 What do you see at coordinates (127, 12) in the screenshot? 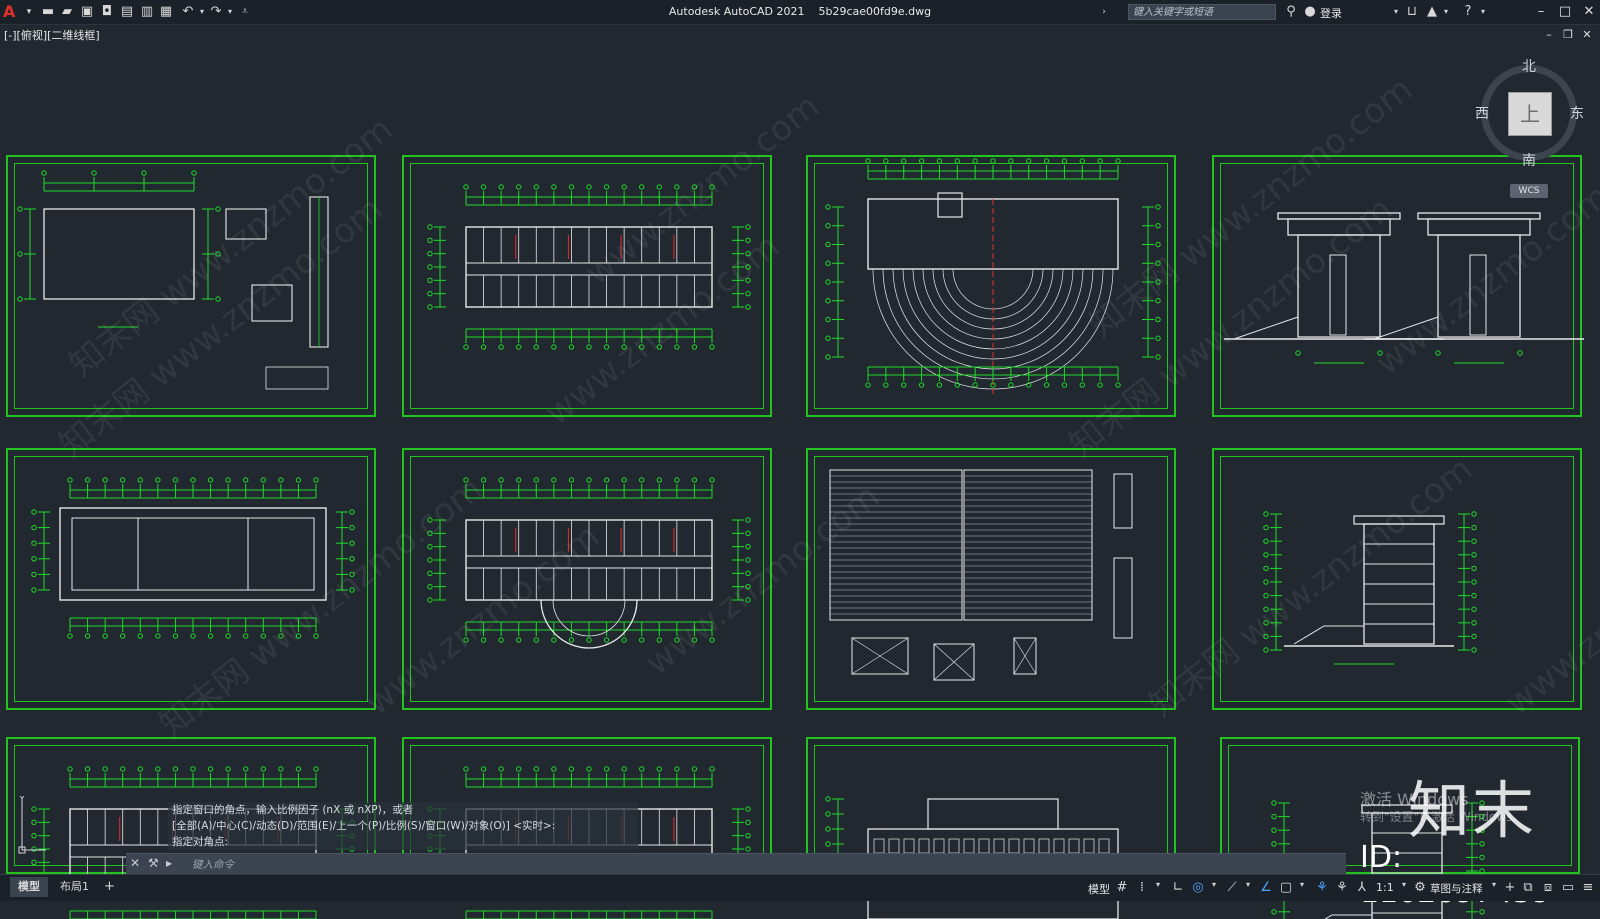
I see `plot-preview-icon: ▤` at bounding box center [127, 12].